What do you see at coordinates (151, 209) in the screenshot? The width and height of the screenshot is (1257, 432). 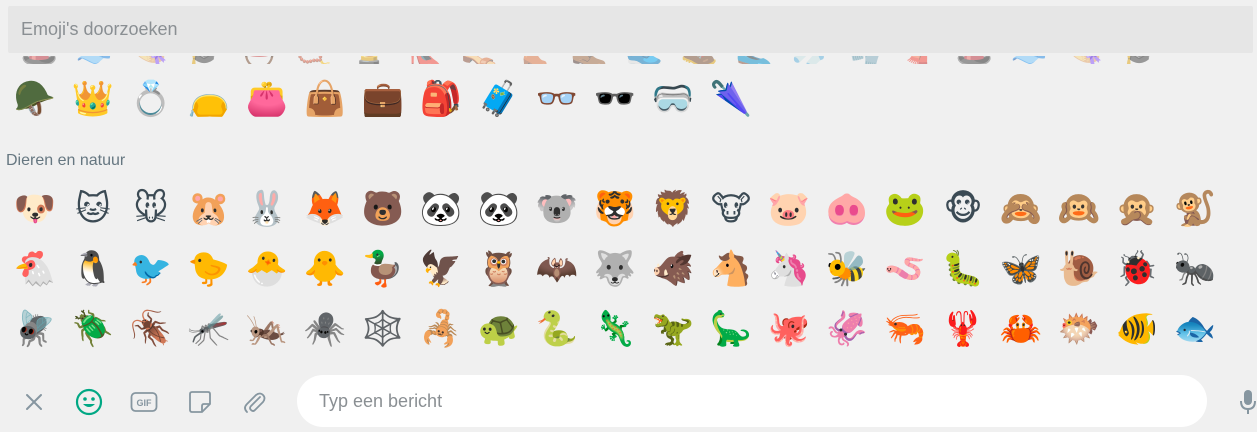 I see `emoji-button: 🐭` at bounding box center [151, 209].